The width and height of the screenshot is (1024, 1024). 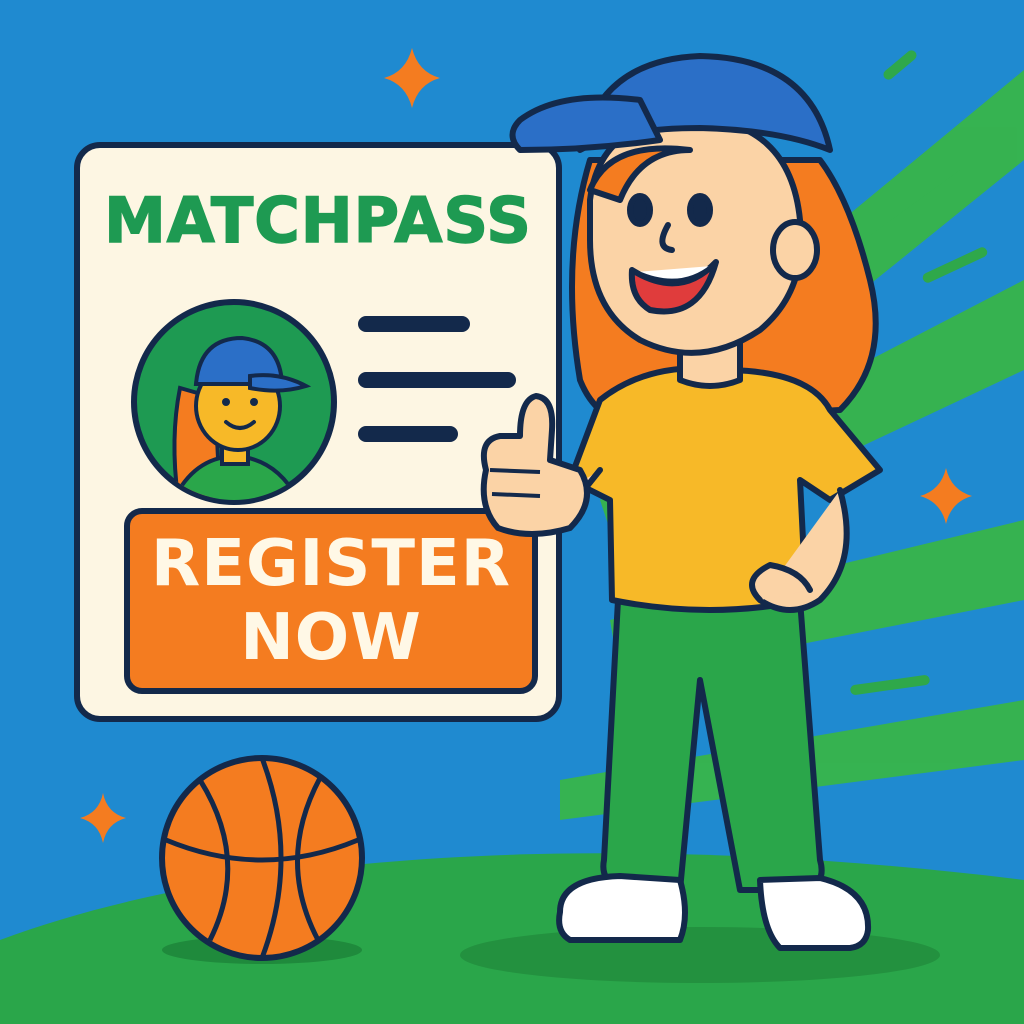 What do you see at coordinates (234, 402) in the screenshot?
I see `avatar` at bounding box center [234, 402].